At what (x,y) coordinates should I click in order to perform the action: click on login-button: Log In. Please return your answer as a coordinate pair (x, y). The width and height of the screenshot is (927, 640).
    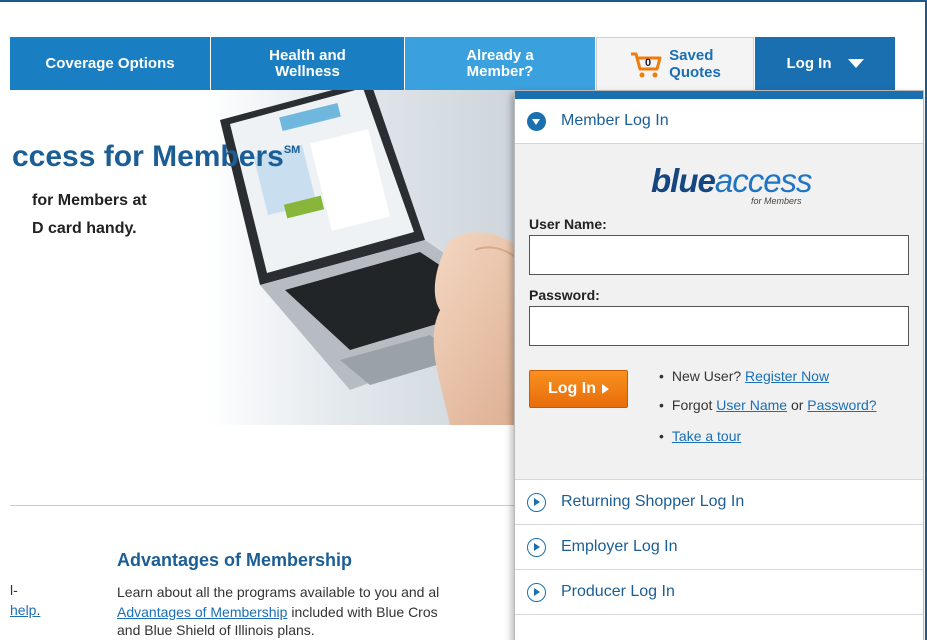
    Looking at the image, I should click on (578, 389).